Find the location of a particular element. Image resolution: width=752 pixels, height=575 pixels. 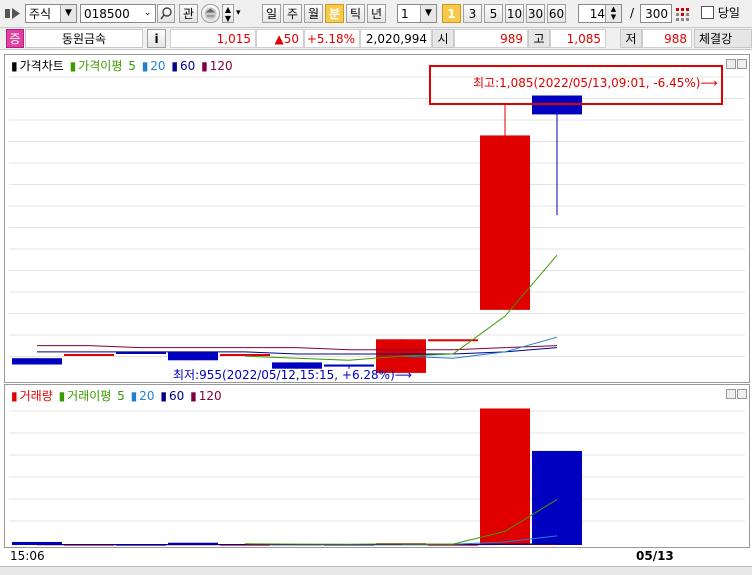

today-label: 당일 is located at coordinates (729, 13).